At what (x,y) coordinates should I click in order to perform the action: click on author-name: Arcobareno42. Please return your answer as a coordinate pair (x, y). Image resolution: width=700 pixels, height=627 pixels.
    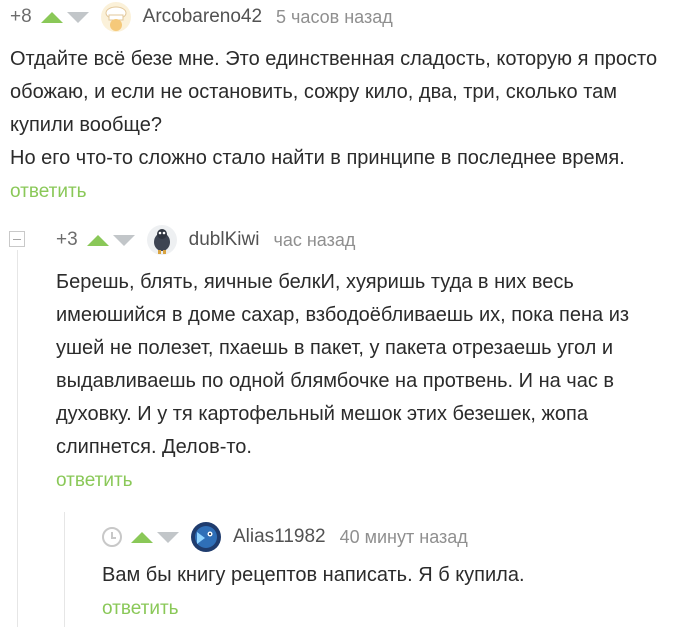
    Looking at the image, I should click on (202, 17).